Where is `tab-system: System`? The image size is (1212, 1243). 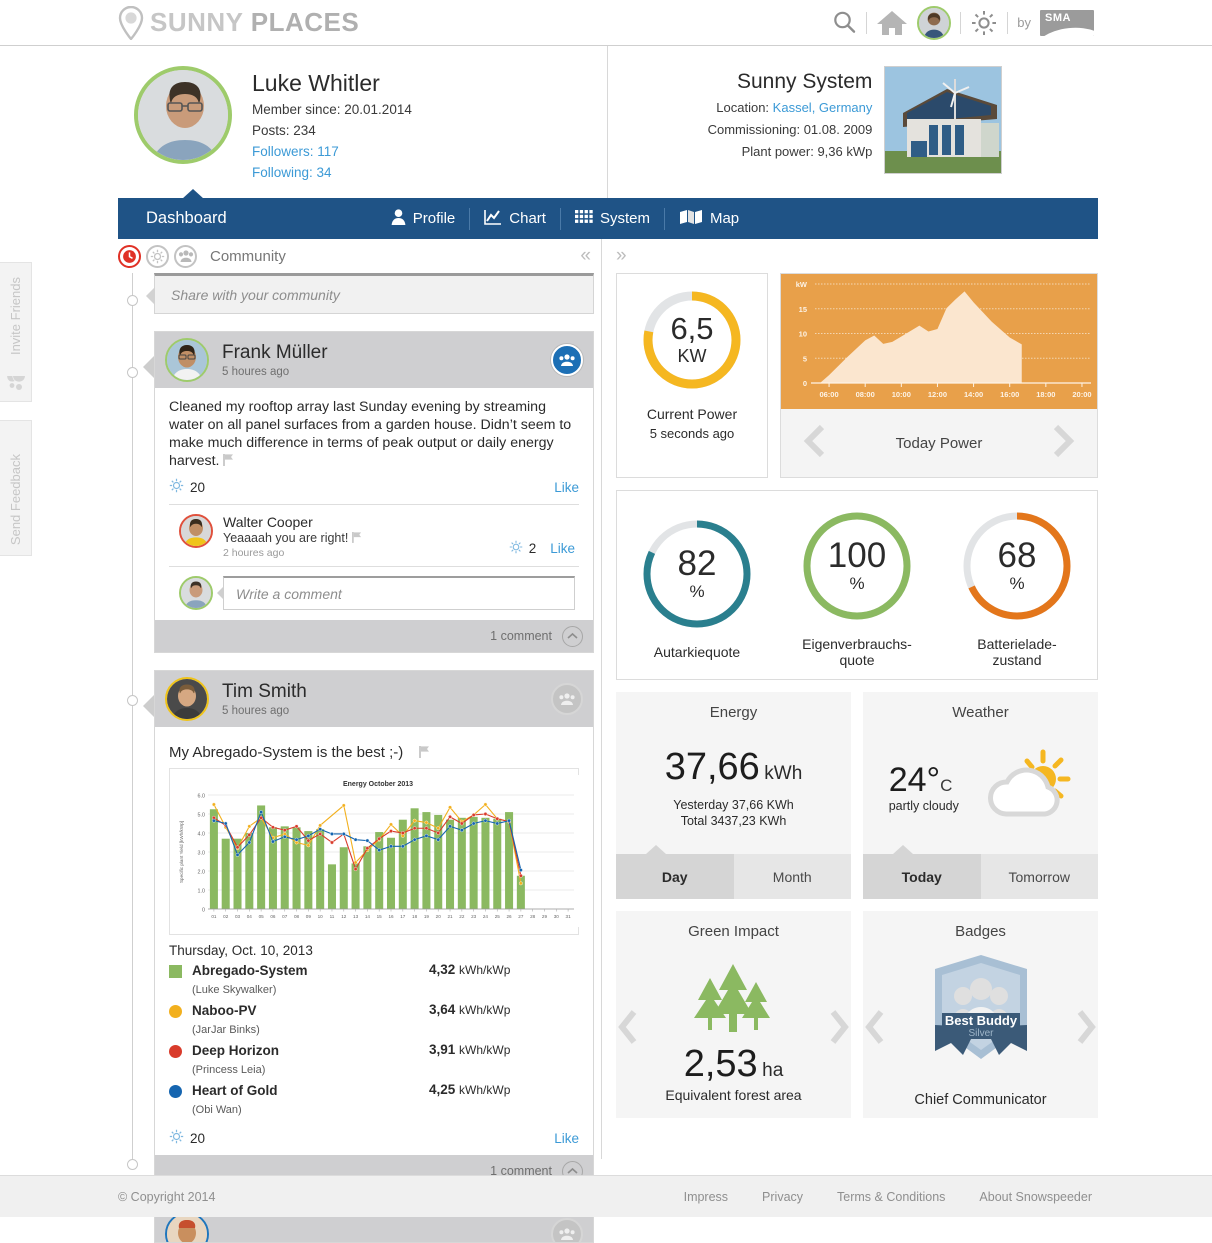
tab-system: System is located at coordinates (612, 219).